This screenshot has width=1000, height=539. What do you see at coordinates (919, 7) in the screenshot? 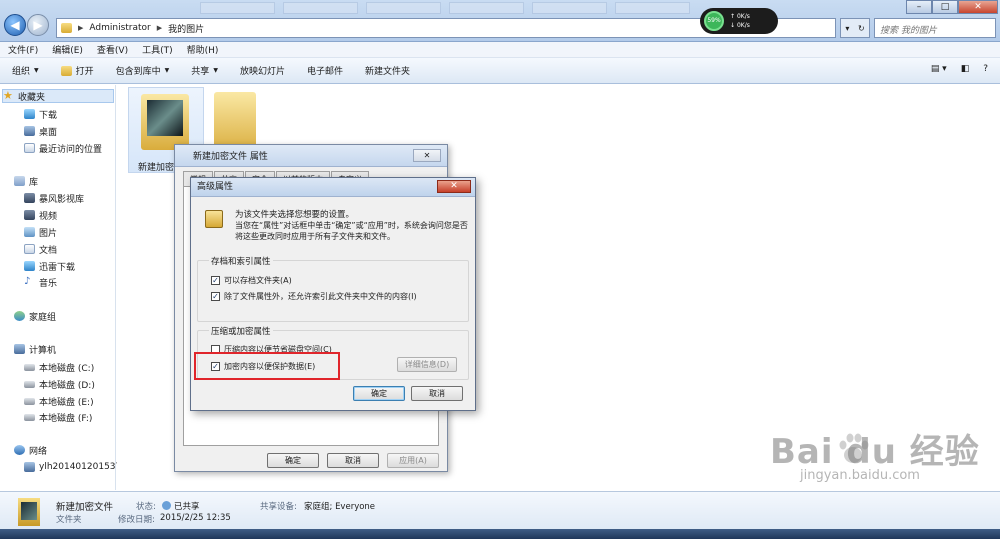
I see `minimize-button: –` at bounding box center [919, 7].